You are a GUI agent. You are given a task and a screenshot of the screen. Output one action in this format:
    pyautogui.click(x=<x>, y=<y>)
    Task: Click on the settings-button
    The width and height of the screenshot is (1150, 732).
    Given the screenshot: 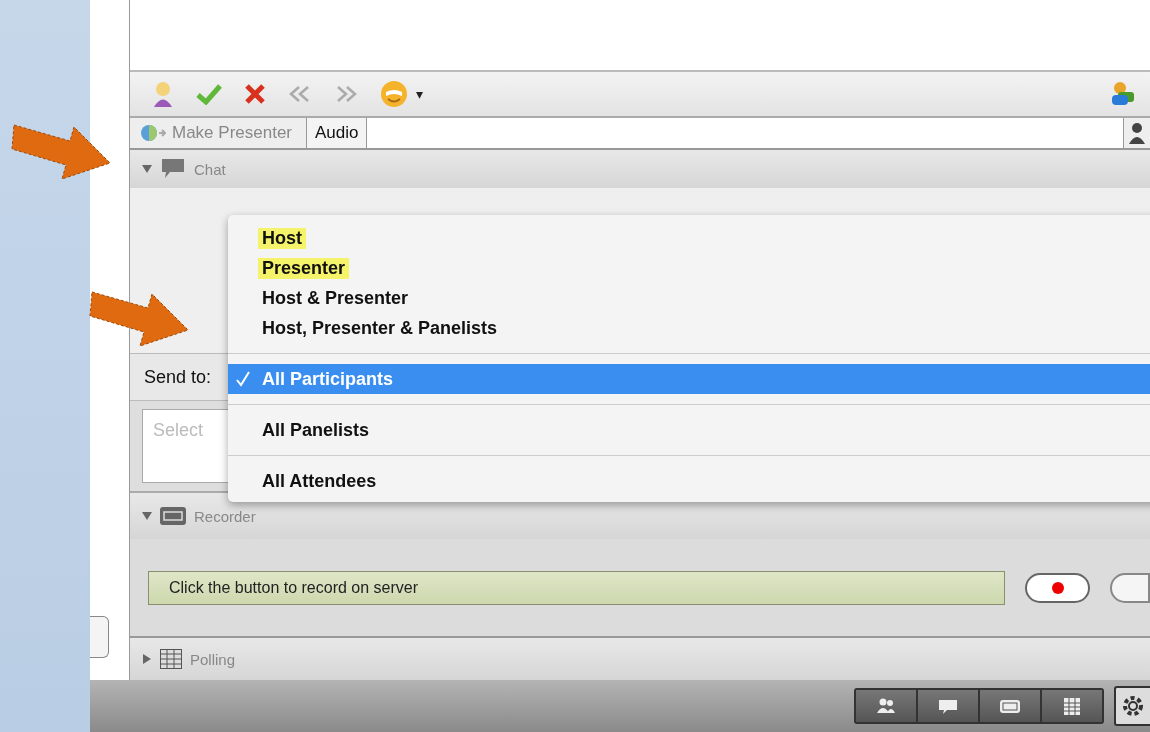 What is the action you would take?
    pyautogui.click(x=1132, y=706)
    